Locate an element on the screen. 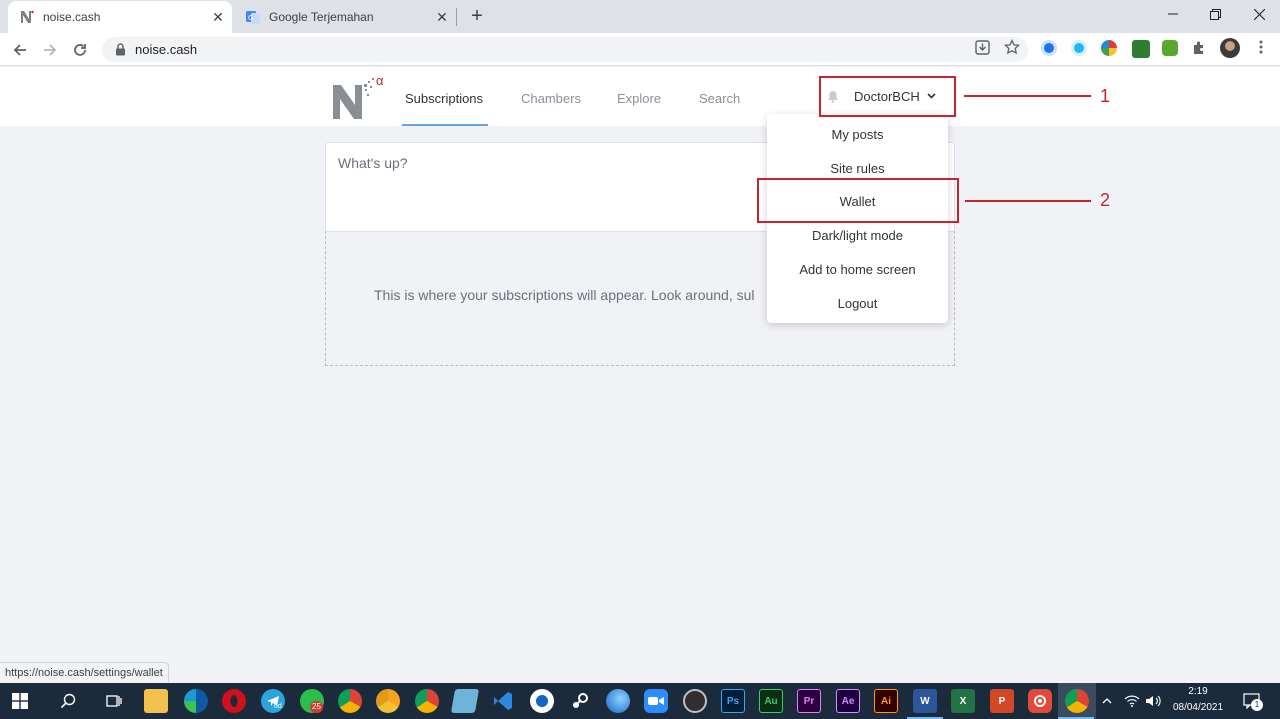  illustrator-icon: Ai is located at coordinates (886, 701).